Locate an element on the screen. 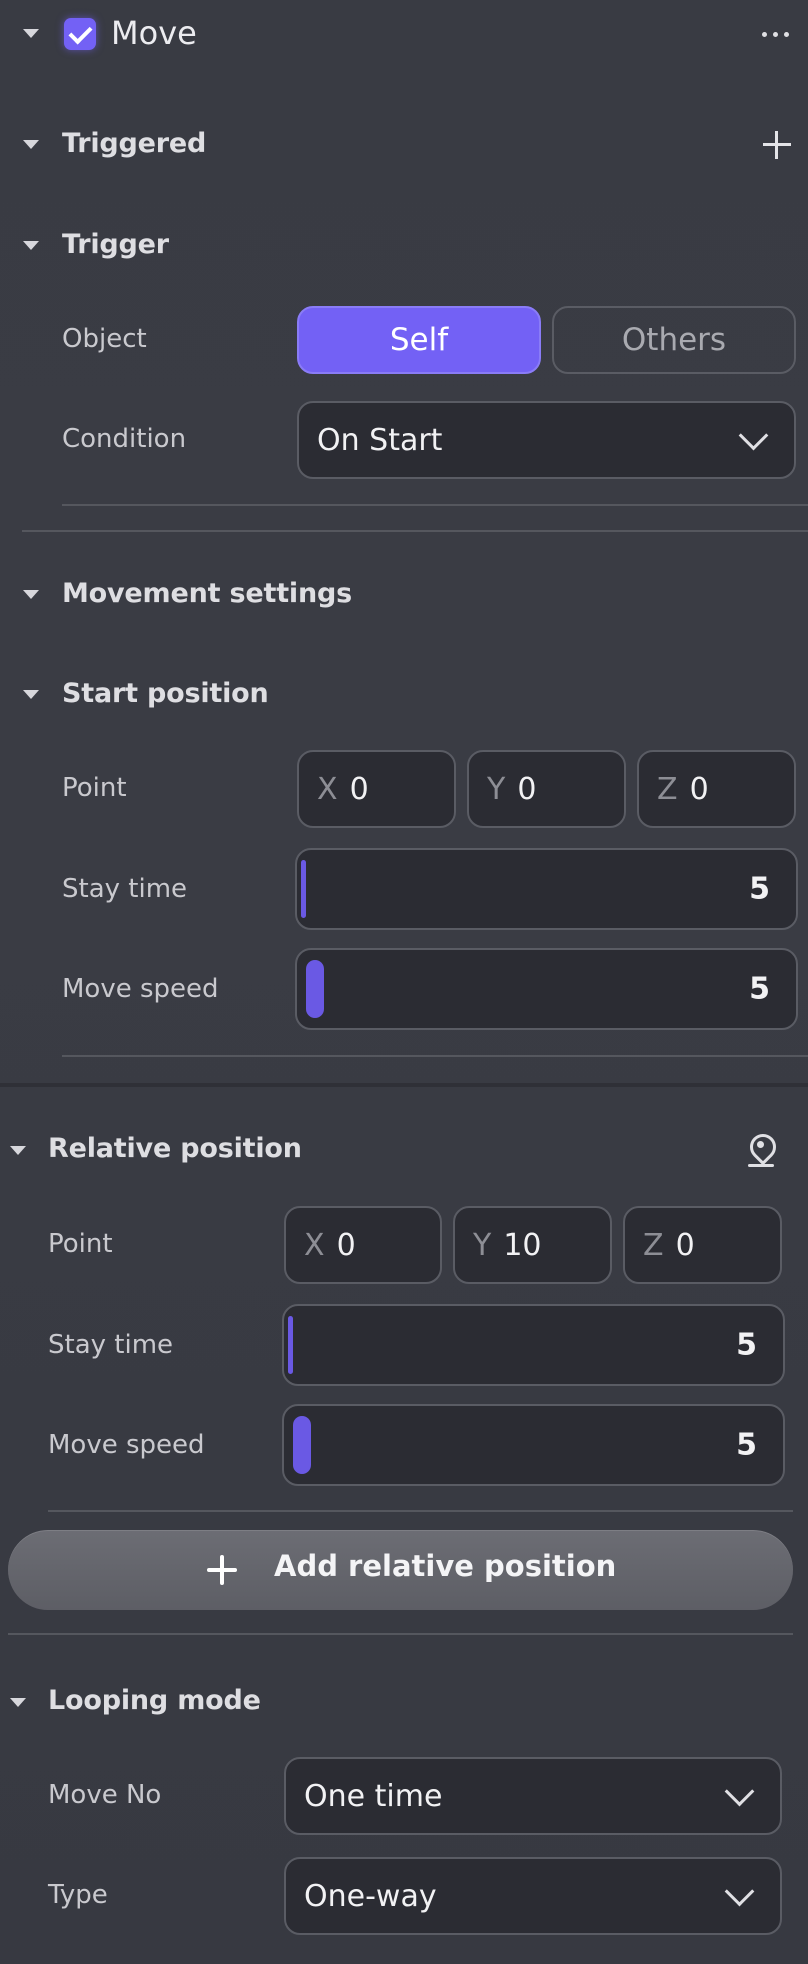 This screenshot has width=808, height=1964. enable-checkbox is located at coordinates (80, 34).